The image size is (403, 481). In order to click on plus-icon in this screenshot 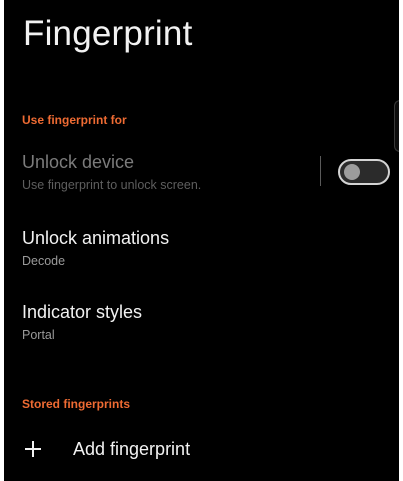, I will do `click(33, 449)`.